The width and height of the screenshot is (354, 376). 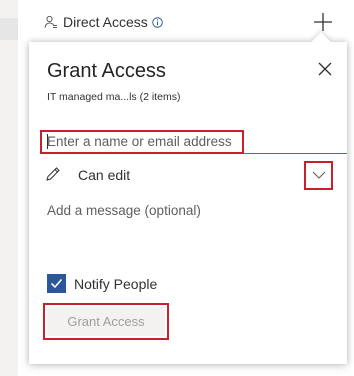 What do you see at coordinates (157, 22) in the screenshot?
I see `info-icon` at bounding box center [157, 22].